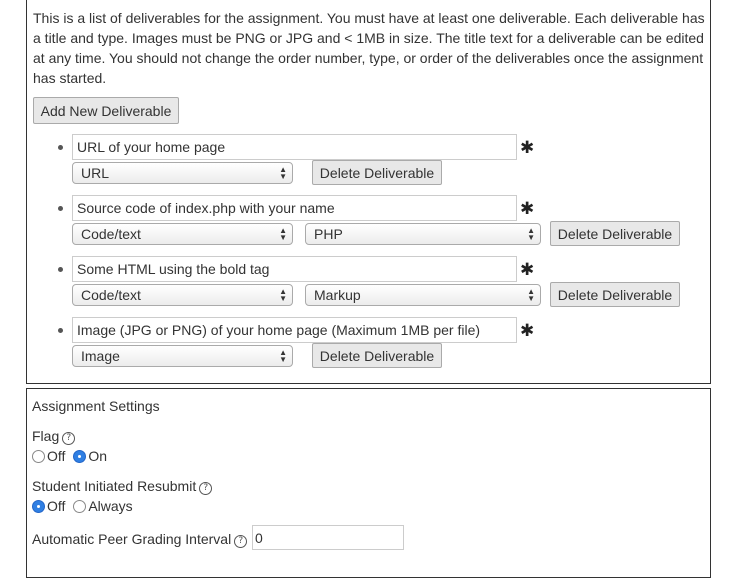 Image resolution: width=733 pixels, height=578 pixels. I want to click on deliverable-type-select: URL ▲ ▼, so click(182, 173).